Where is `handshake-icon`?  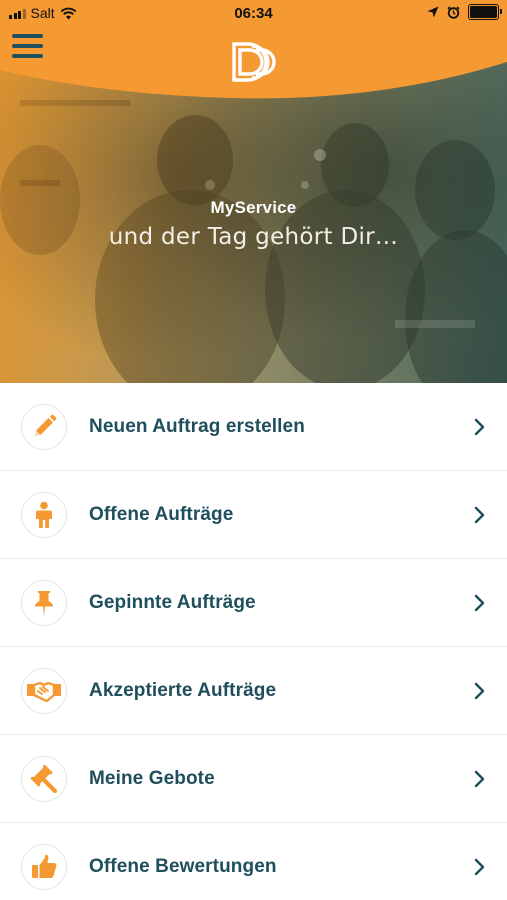
handshake-icon is located at coordinates (44, 691).